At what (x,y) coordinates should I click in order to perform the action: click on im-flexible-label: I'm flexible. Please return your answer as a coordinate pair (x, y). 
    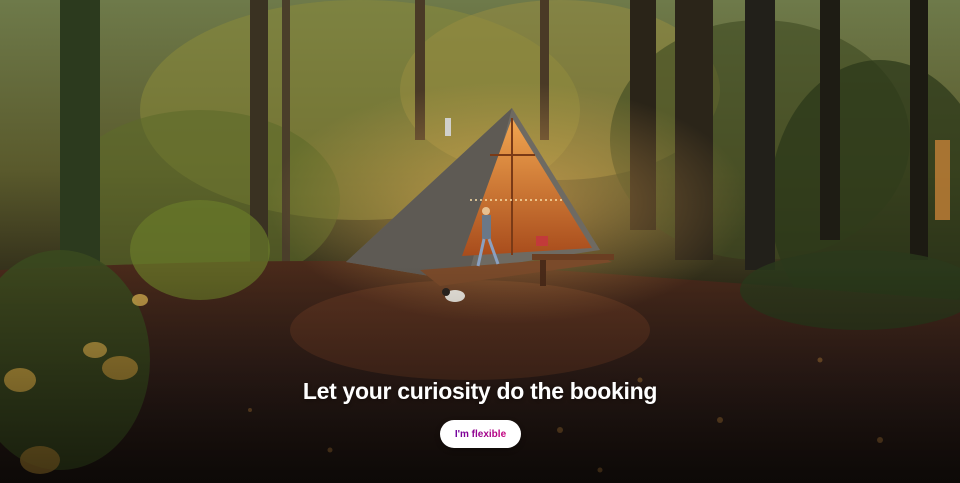
    Looking at the image, I should click on (480, 434).